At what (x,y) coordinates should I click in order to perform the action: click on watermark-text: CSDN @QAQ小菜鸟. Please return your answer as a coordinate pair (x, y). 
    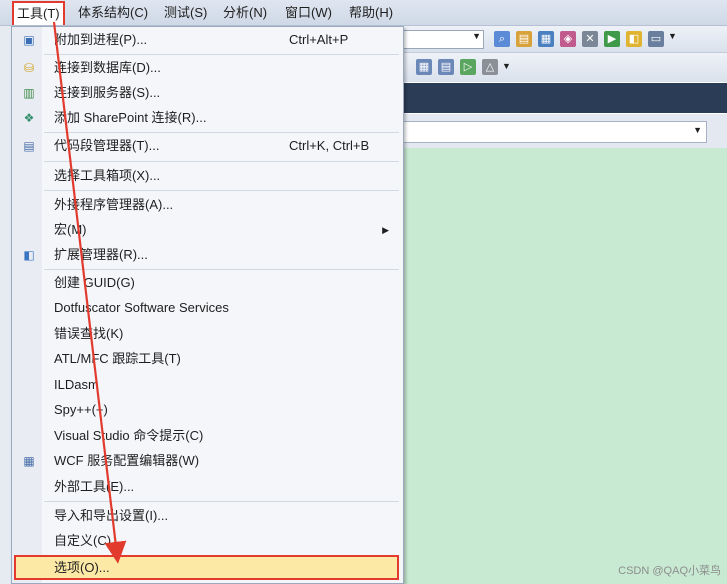
    Looking at the image, I should click on (669, 571).